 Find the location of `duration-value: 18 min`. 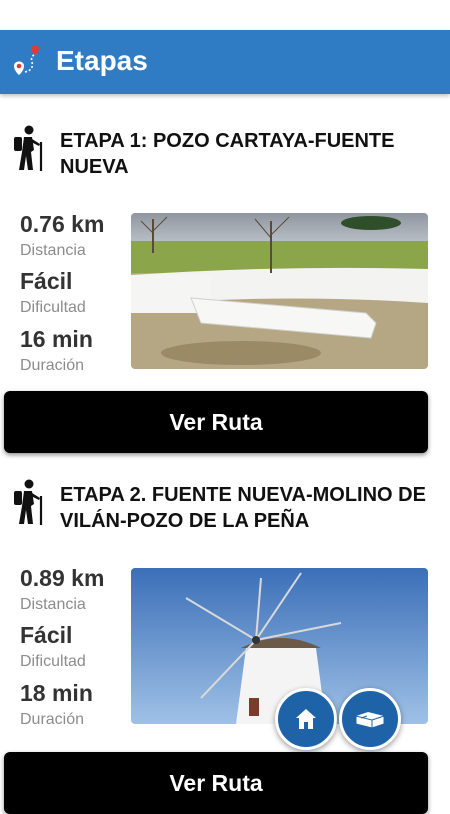

duration-value: 18 min is located at coordinates (56, 693).